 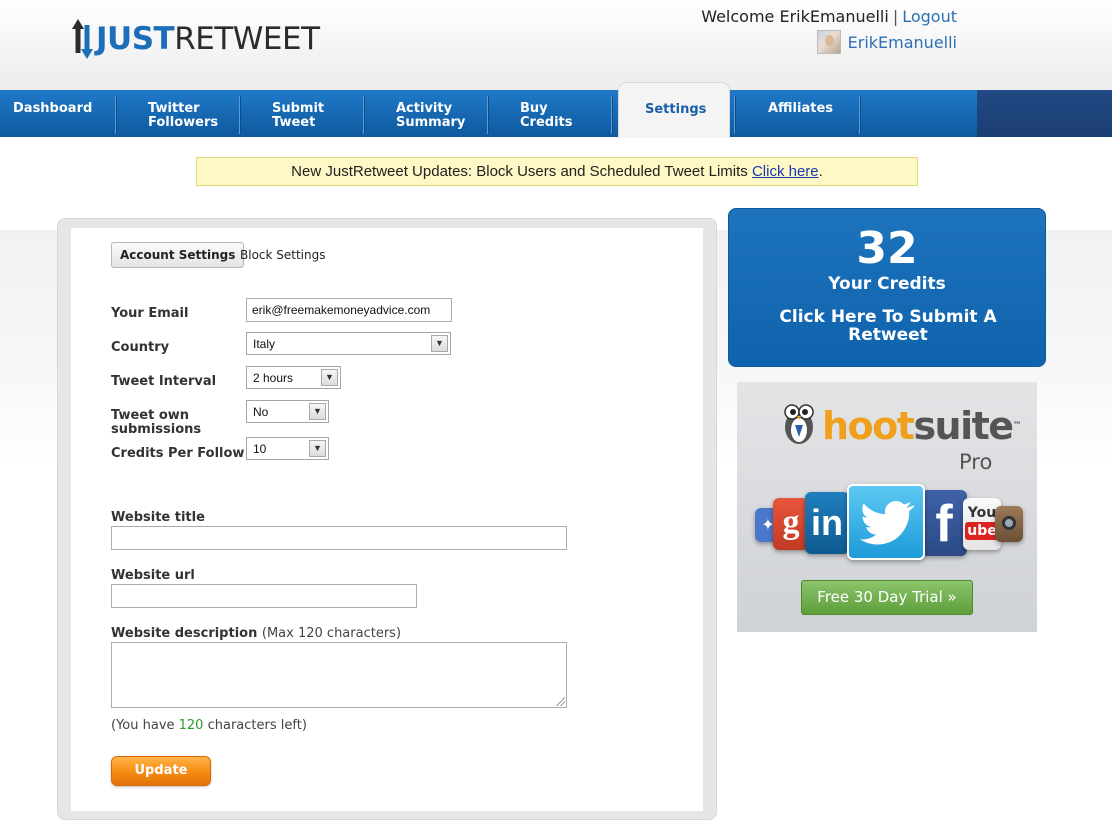 What do you see at coordinates (264, 596) in the screenshot?
I see `website-url-field` at bounding box center [264, 596].